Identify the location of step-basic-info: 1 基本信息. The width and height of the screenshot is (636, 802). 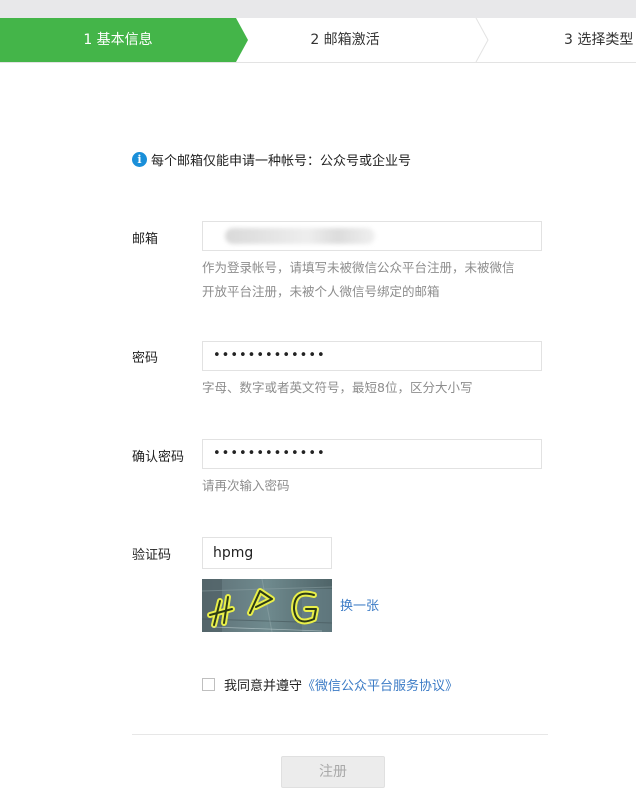
(118, 40).